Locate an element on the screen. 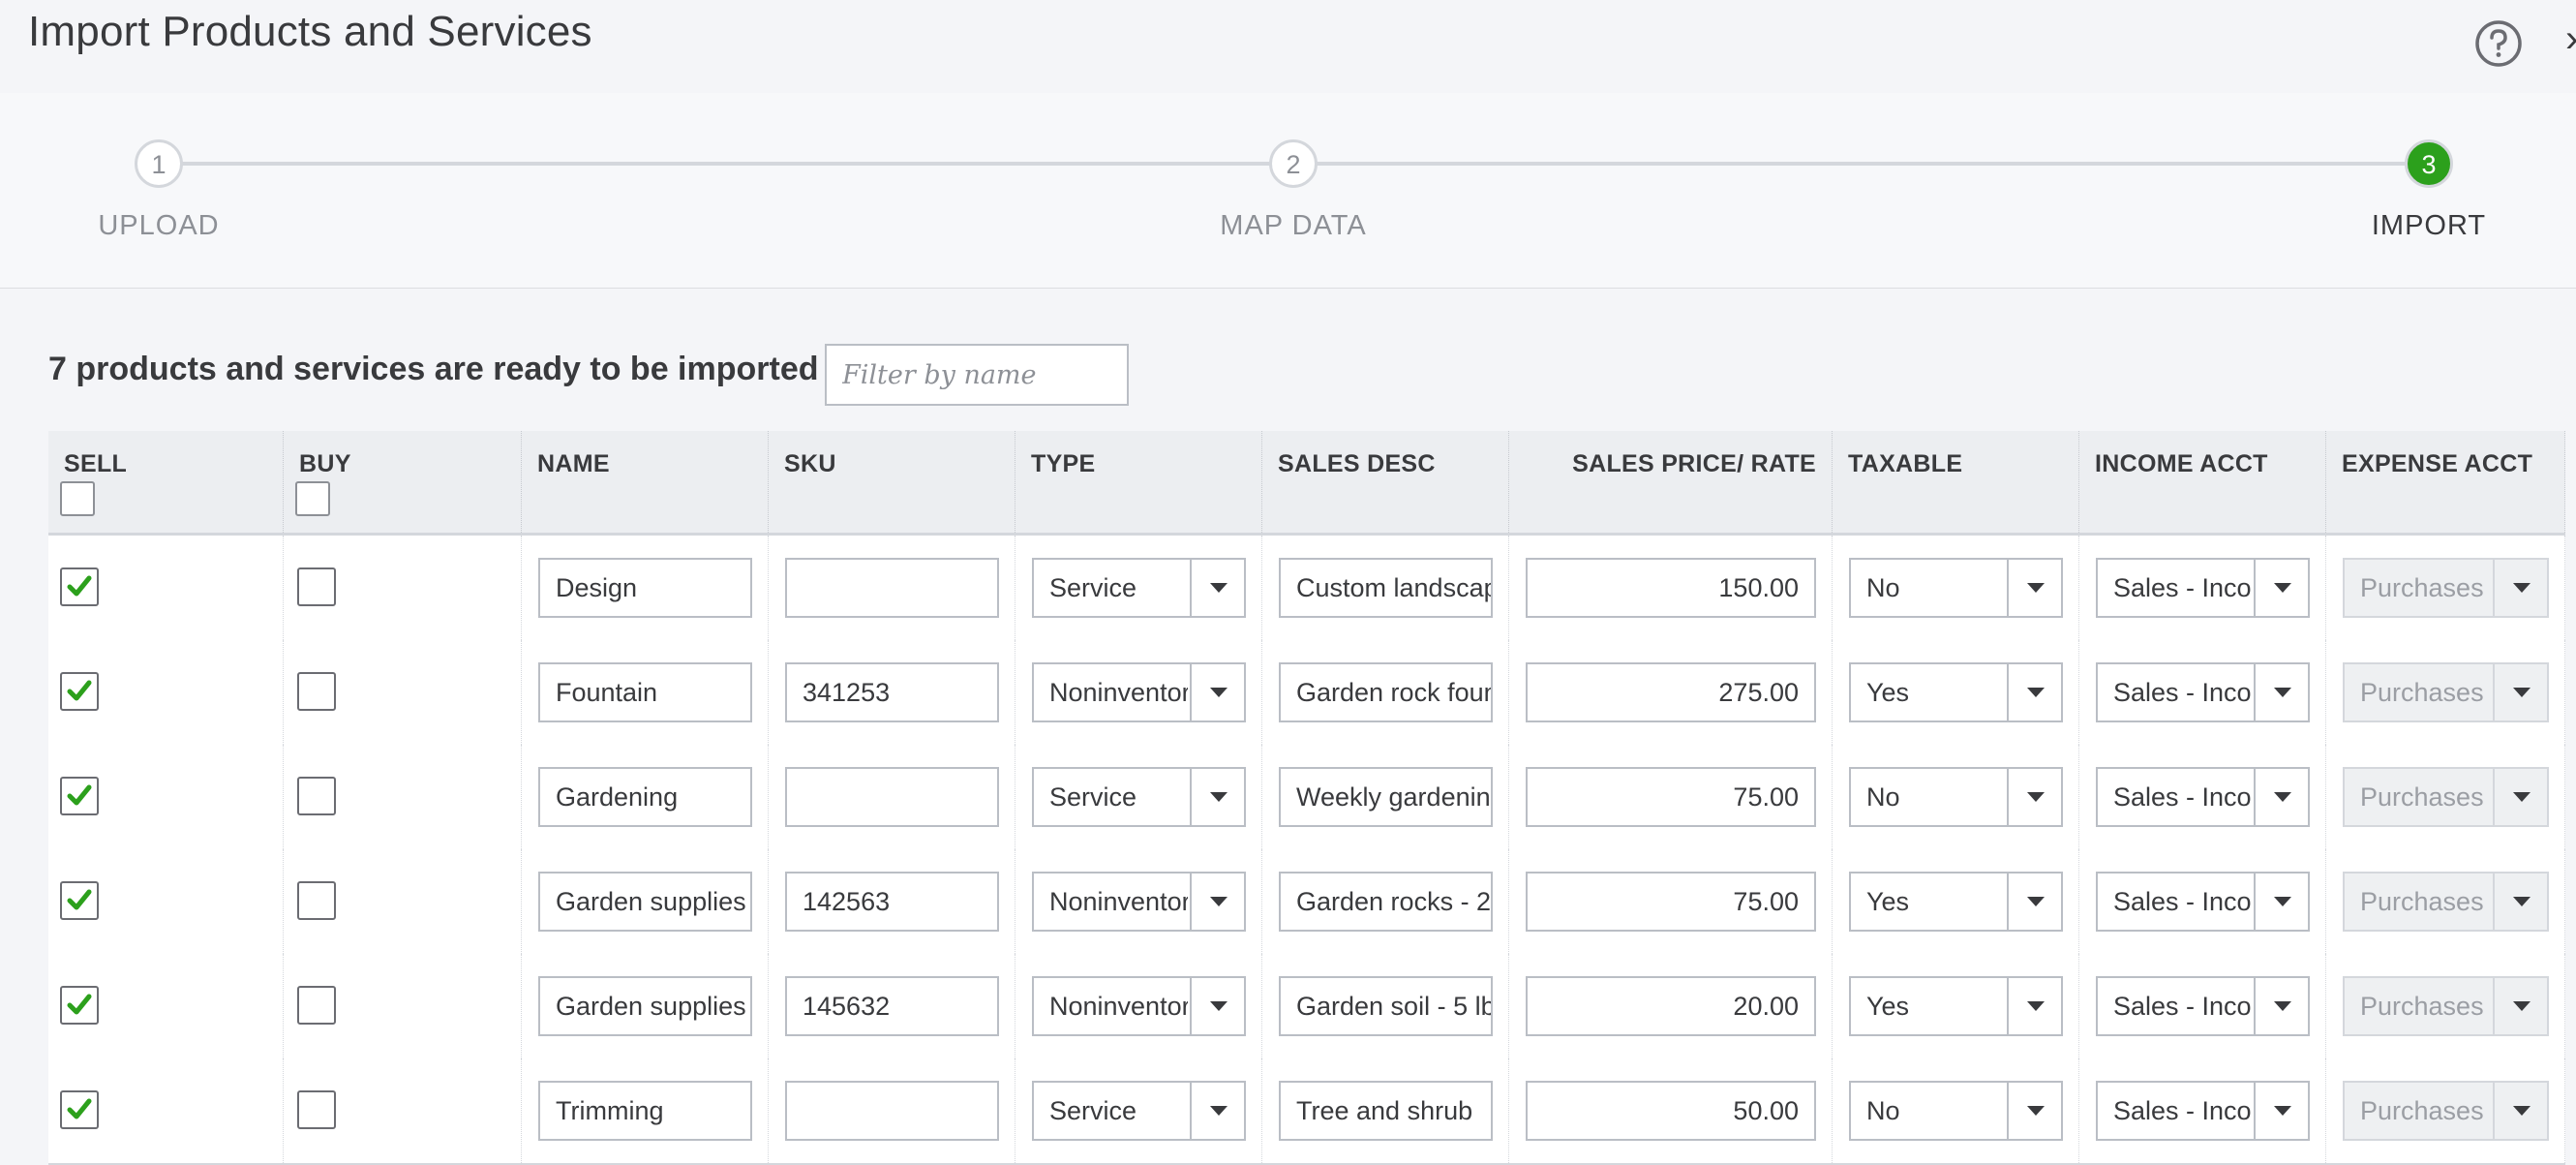  filter-by-name-input is located at coordinates (977, 375).